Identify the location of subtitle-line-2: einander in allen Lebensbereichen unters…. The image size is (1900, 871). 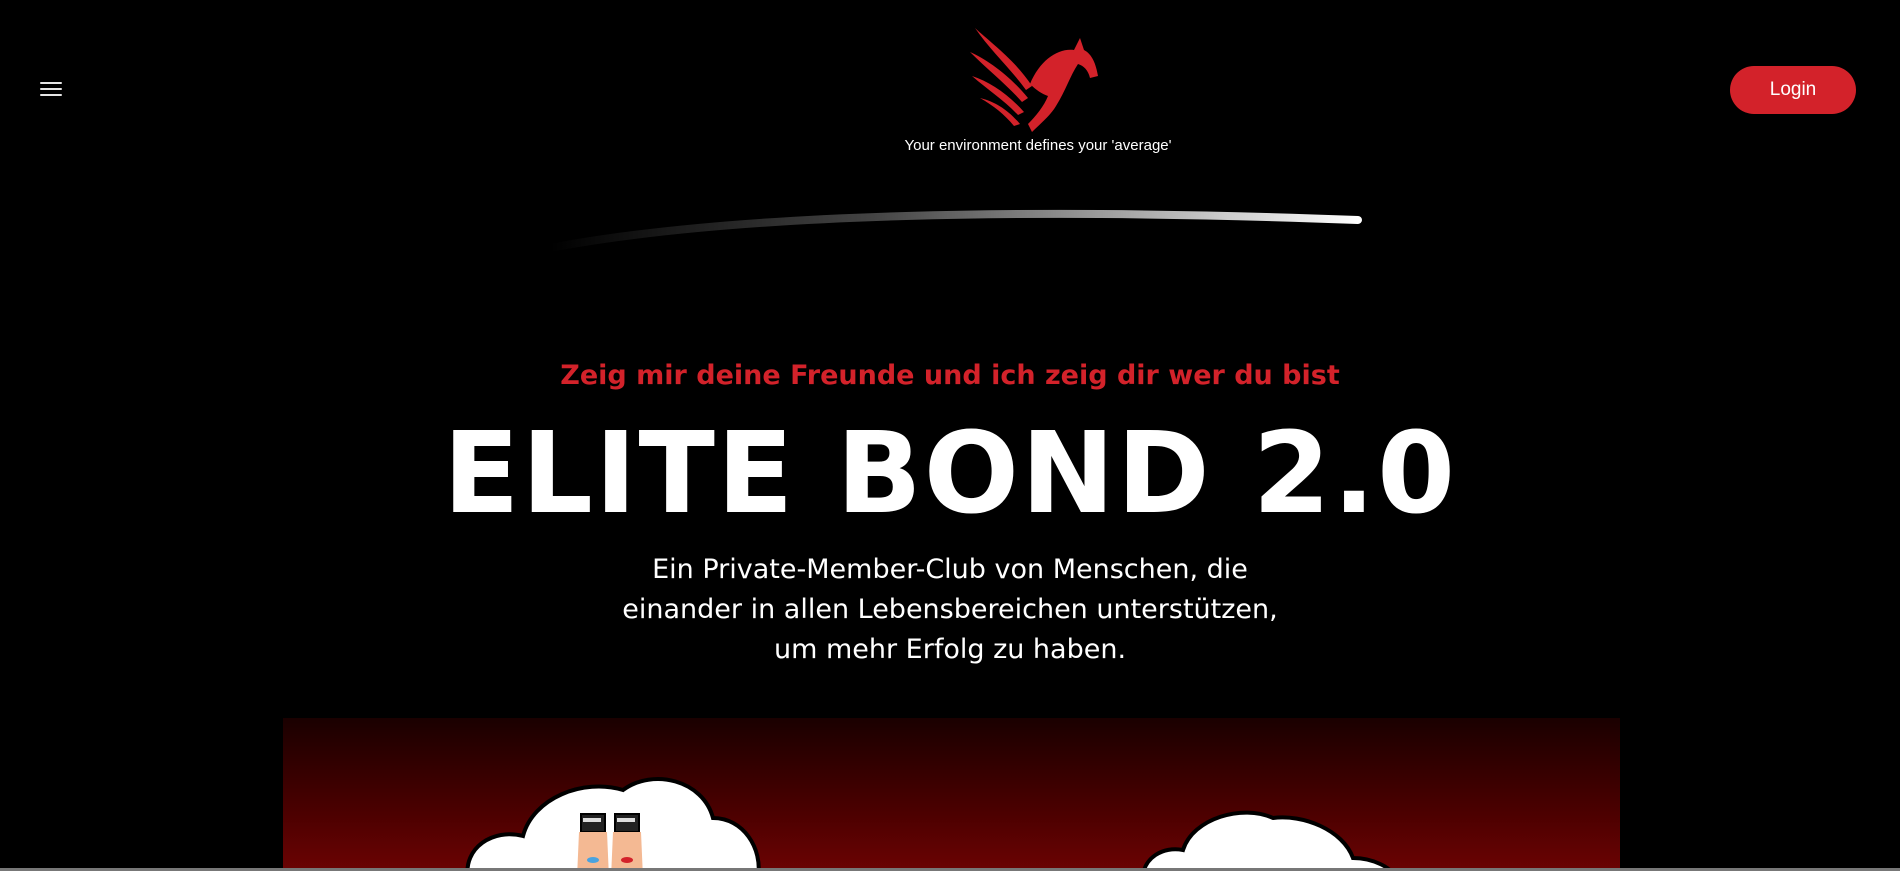
(950, 609).